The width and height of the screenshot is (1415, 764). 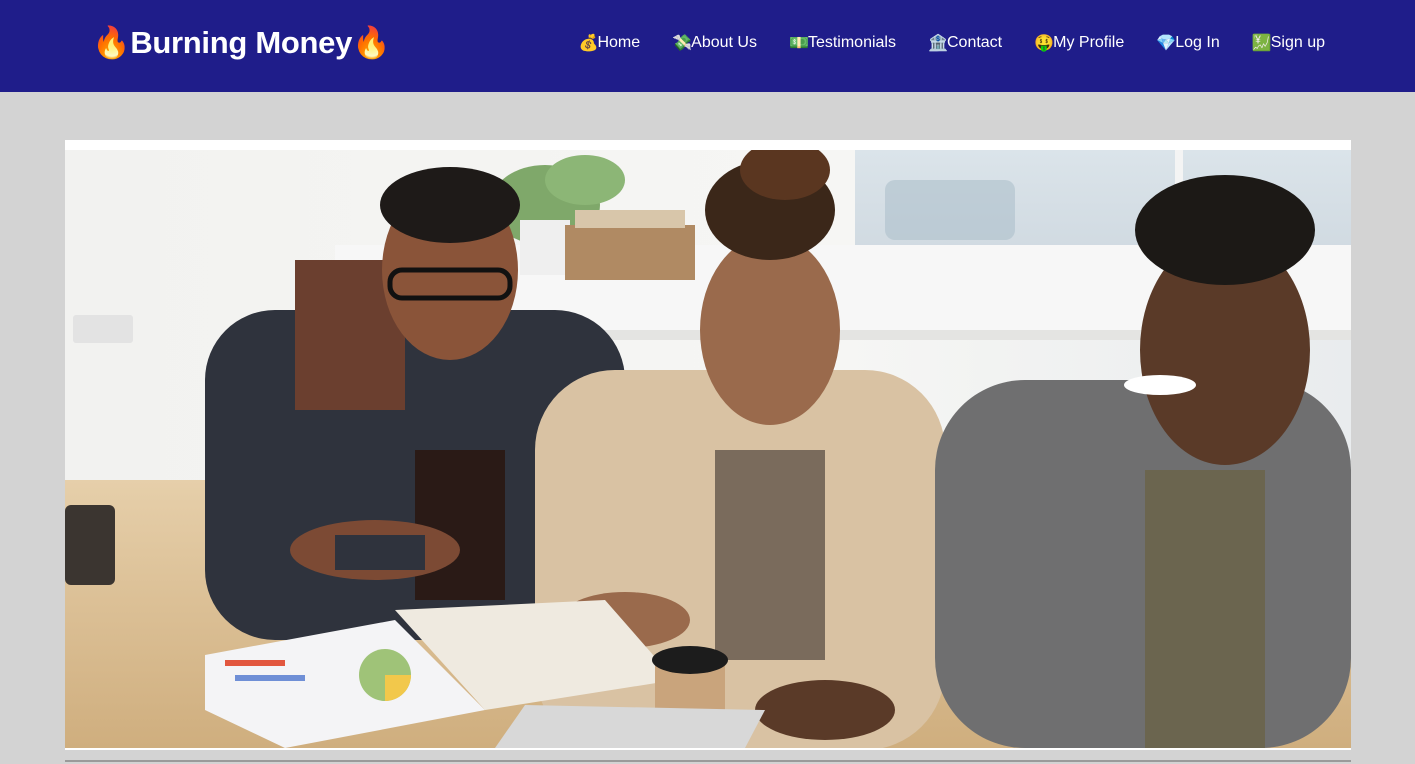 I want to click on nav-link-contact: 🏦 Contact, so click(x=965, y=43).